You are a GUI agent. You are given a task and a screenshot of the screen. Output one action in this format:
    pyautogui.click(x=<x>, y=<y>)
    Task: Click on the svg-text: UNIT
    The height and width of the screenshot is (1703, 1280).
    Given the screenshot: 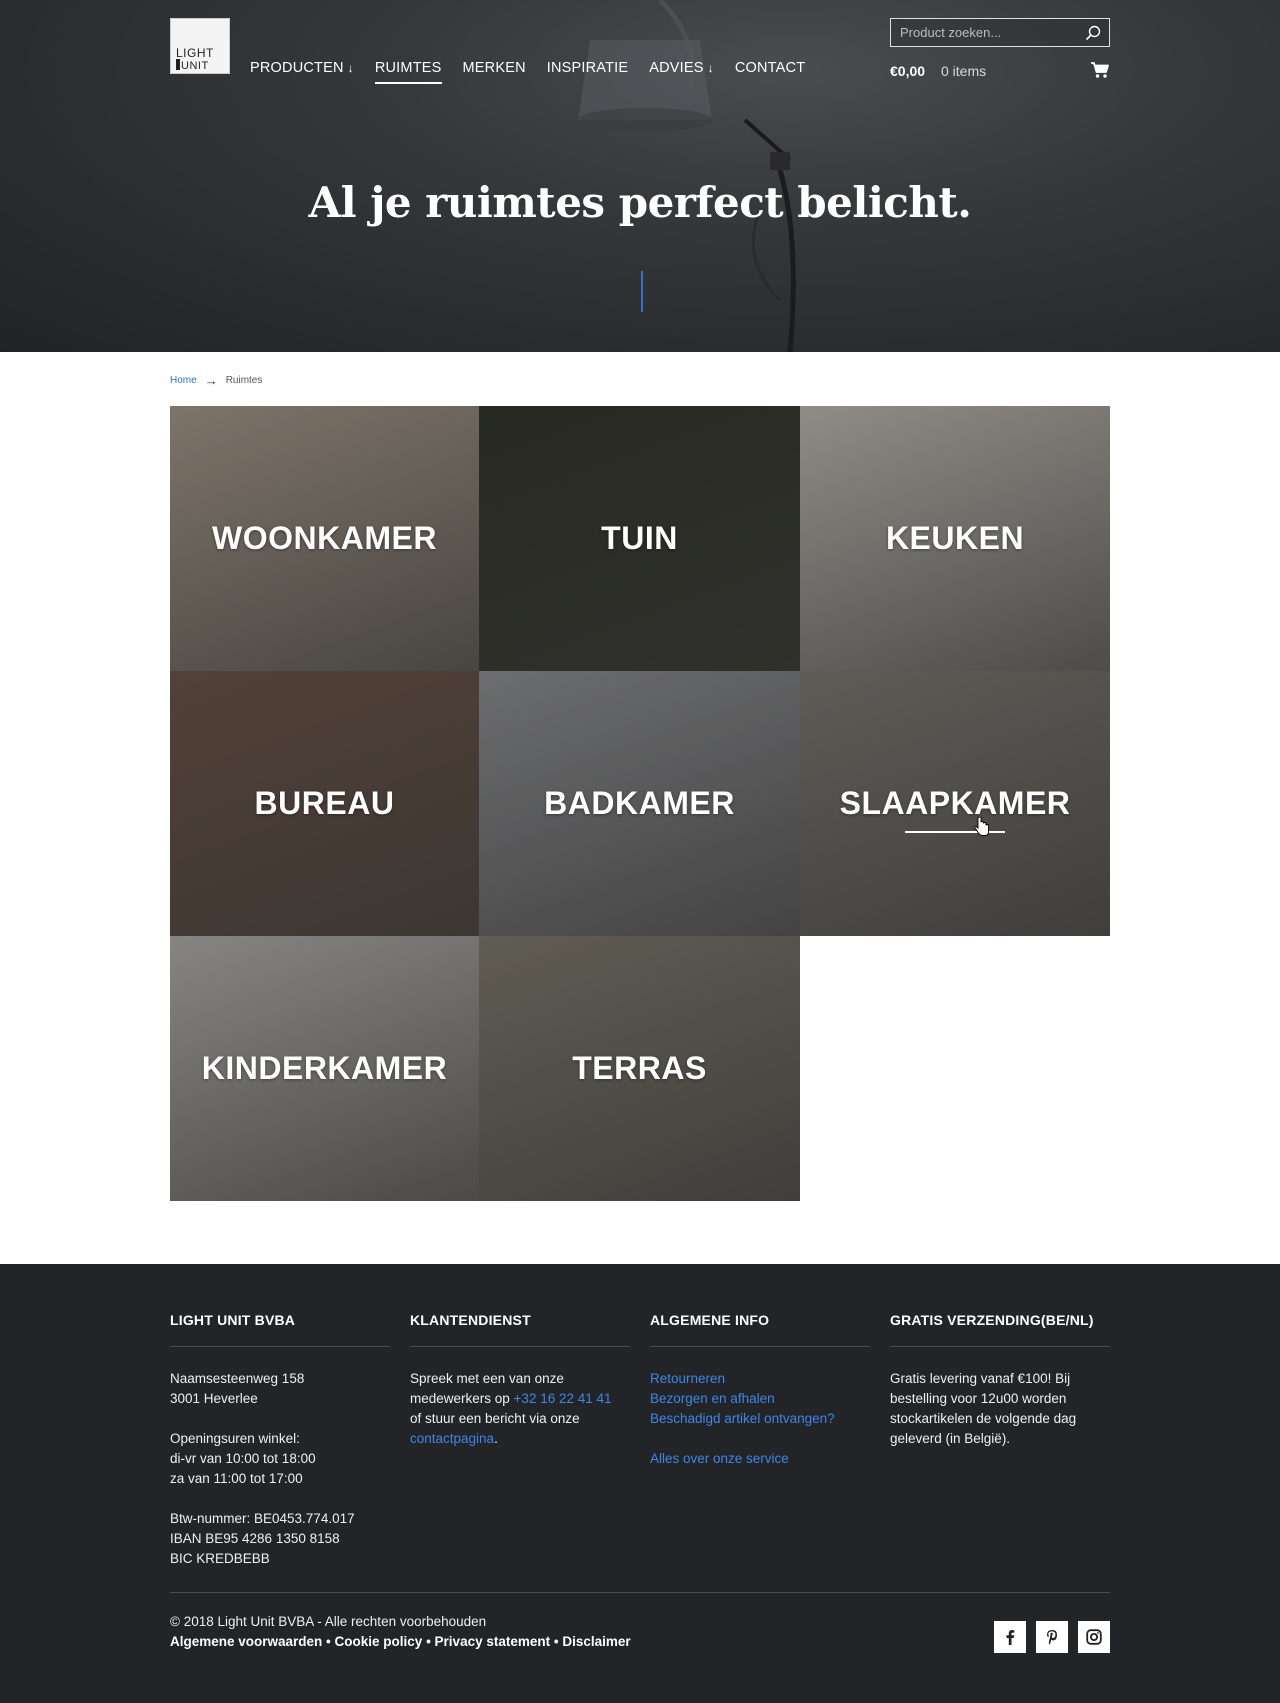 What is the action you would take?
    pyautogui.click(x=195, y=65)
    